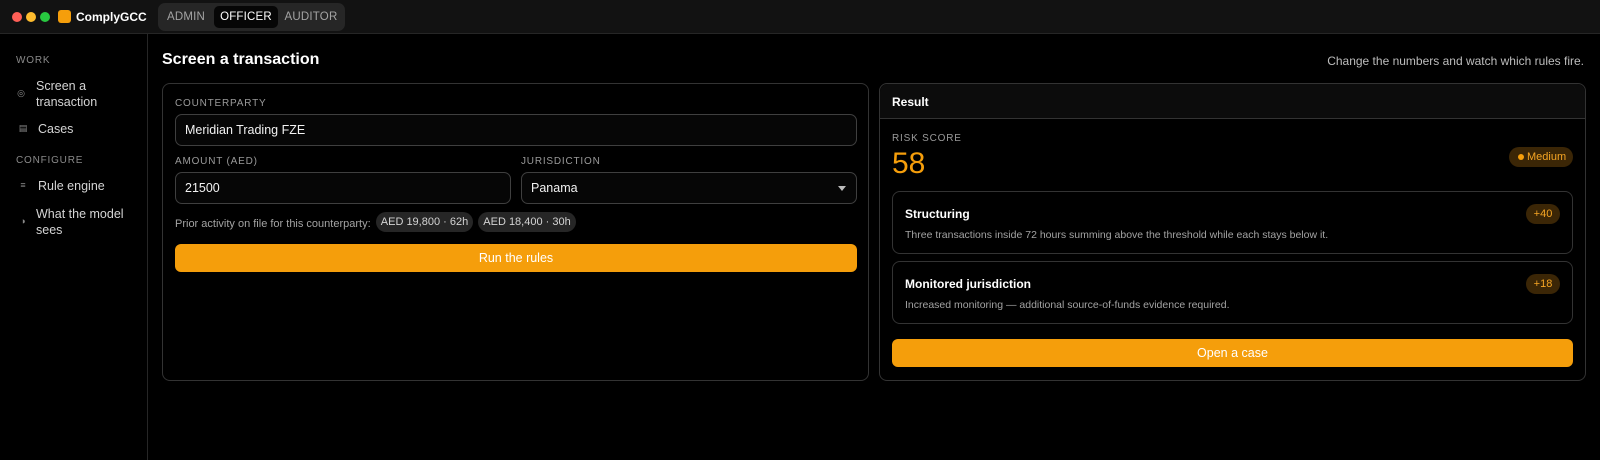 Image resolution: width=1600 pixels, height=460 pixels. What do you see at coordinates (516, 130) in the screenshot?
I see `counterparty-input` at bounding box center [516, 130].